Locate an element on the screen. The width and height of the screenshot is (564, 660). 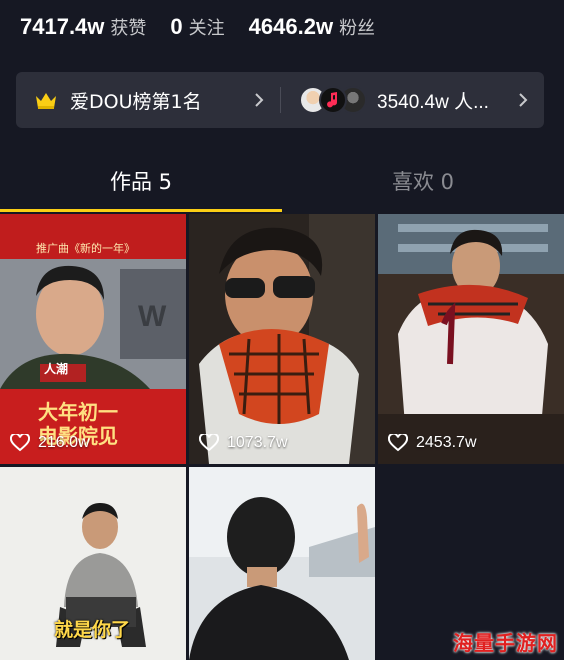
like-count: 2453.7w is located at coordinates (432, 443).